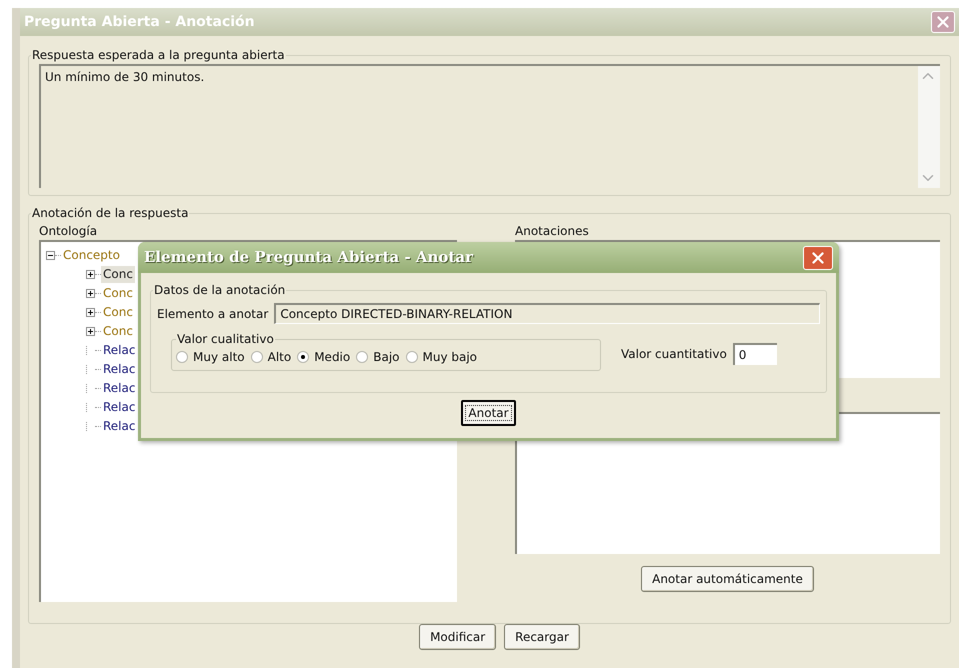  I want to click on group-label: Anotación de la respuesta, so click(110, 213).